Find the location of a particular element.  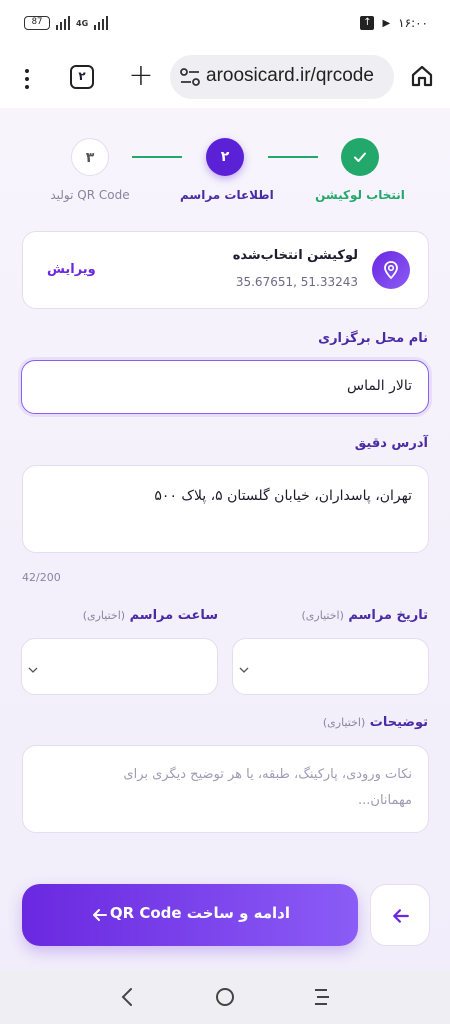

clock-time: ۱۶:۰۰ is located at coordinates (413, 23).